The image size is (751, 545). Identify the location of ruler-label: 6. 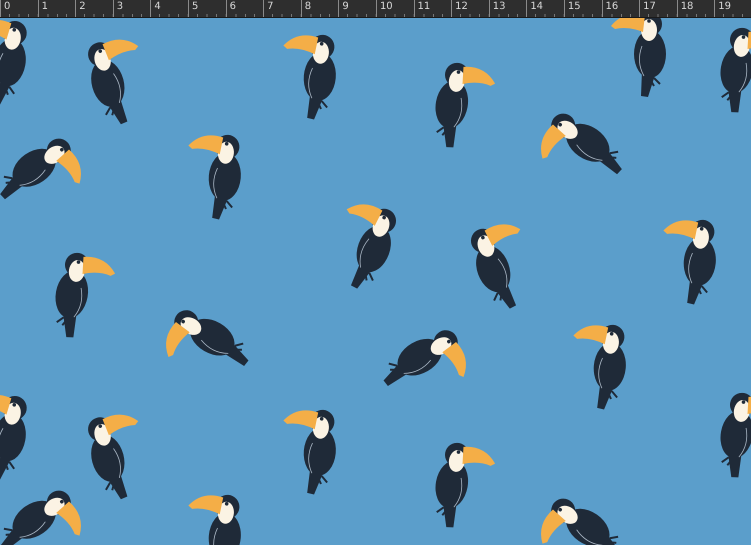
(233, 7).